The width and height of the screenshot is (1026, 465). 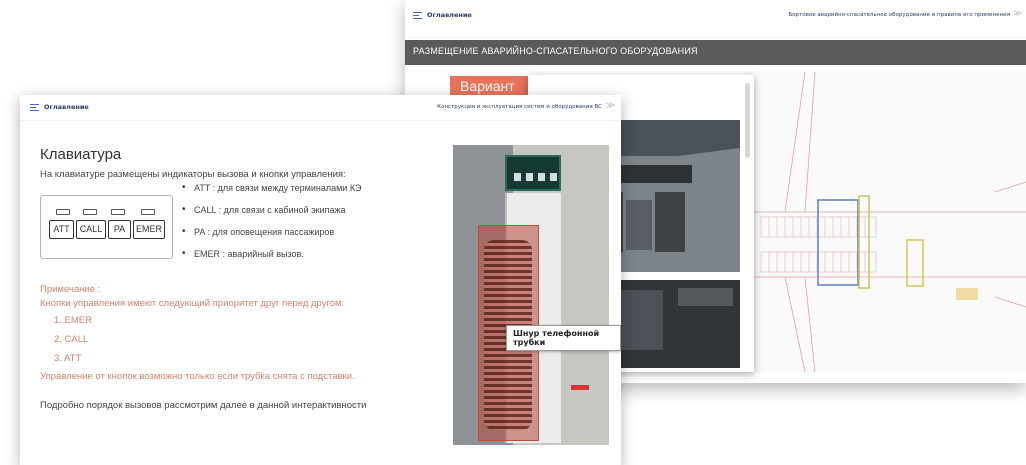 I want to click on list-item: 2. CALL, so click(x=71, y=339).